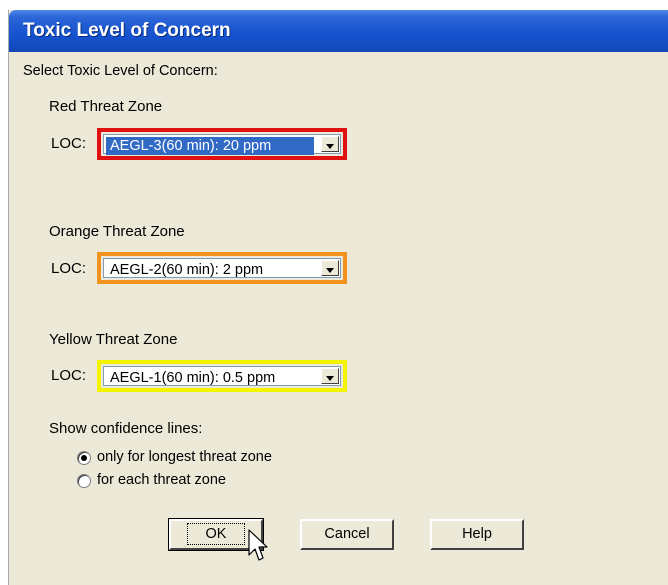 This screenshot has height=585, width=668. What do you see at coordinates (258, 545) in the screenshot?
I see `mouse-pointer-icon` at bounding box center [258, 545].